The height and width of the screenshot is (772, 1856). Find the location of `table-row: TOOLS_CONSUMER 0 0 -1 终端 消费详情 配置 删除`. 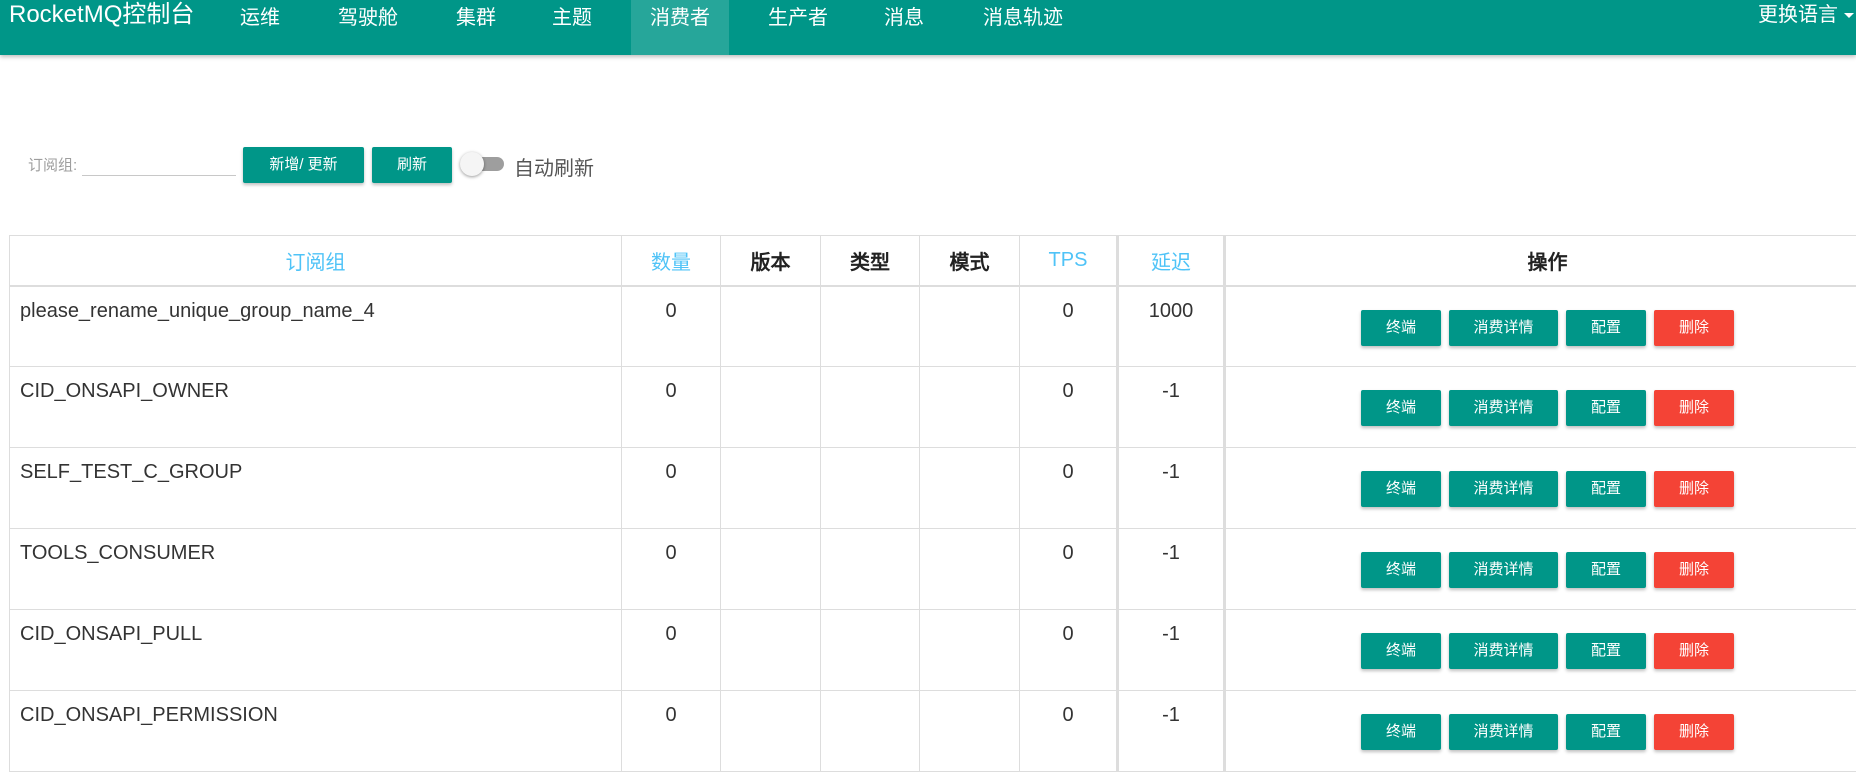

table-row: TOOLS_CONSUMER 0 0 -1 终端 消费详情 配置 删除 is located at coordinates (933, 569).